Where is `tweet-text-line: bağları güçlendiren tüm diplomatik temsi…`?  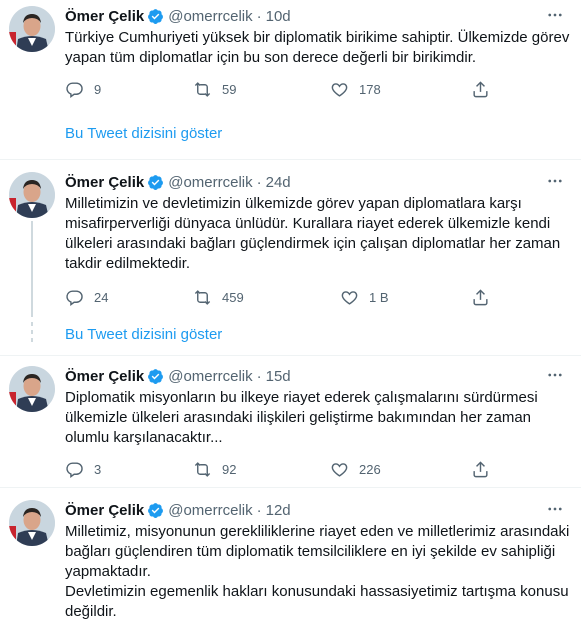
tweet-text-line: bağları güçlendiren tüm diplomatik temsi… is located at coordinates (310, 551).